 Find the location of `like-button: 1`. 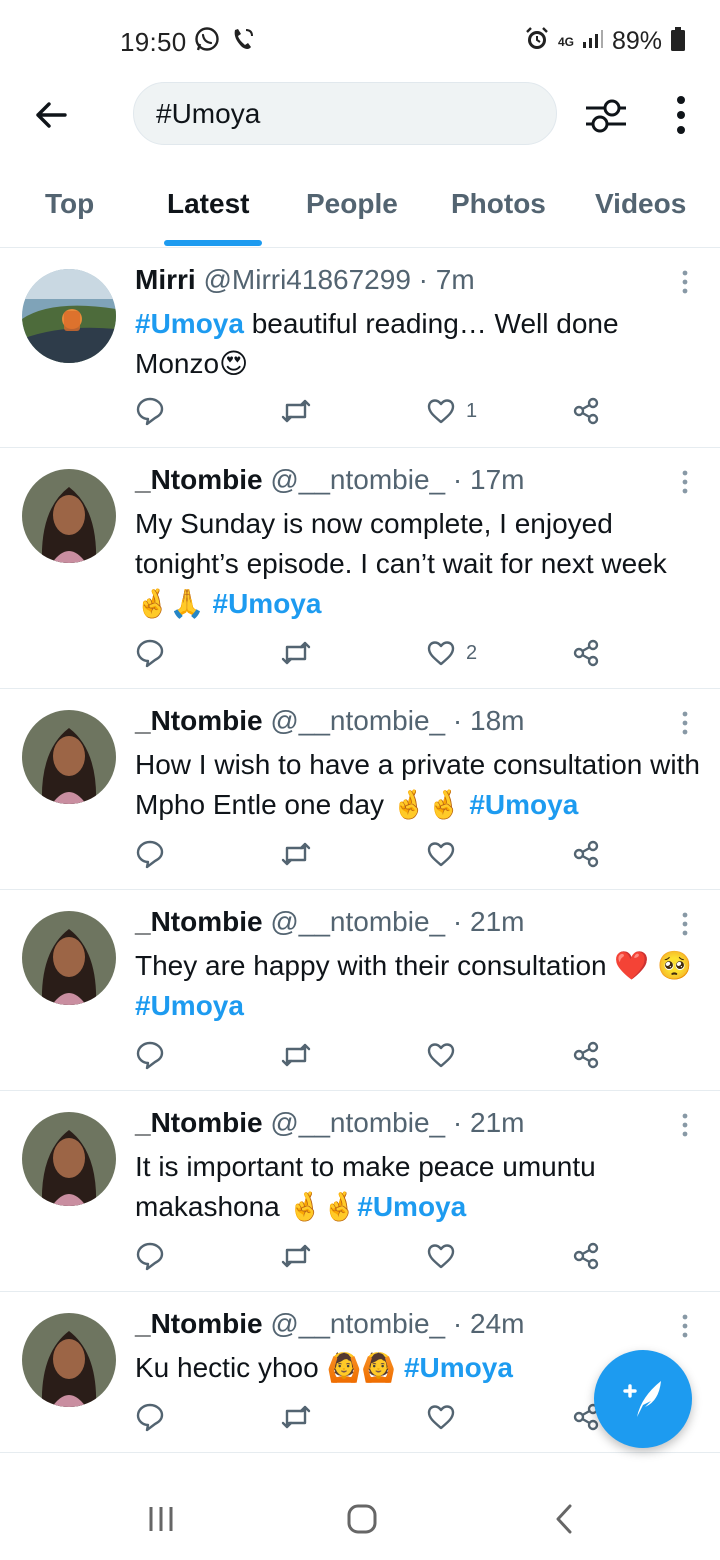

like-button: 1 is located at coordinates (451, 411).